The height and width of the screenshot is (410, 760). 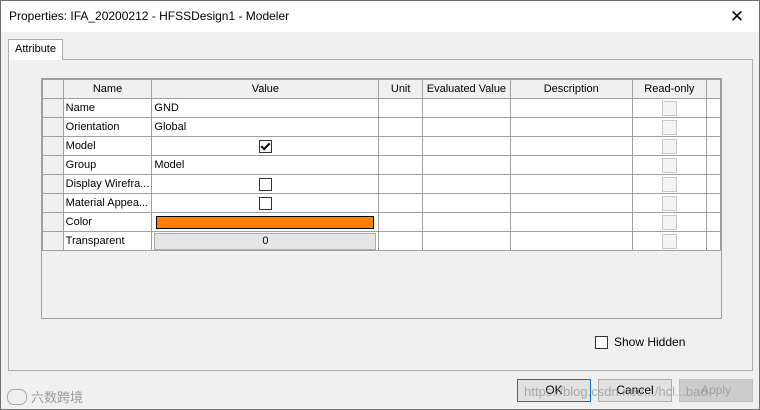 What do you see at coordinates (466, 89) in the screenshot?
I see `column-header-evaluated-value: Evaluated Value` at bounding box center [466, 89].